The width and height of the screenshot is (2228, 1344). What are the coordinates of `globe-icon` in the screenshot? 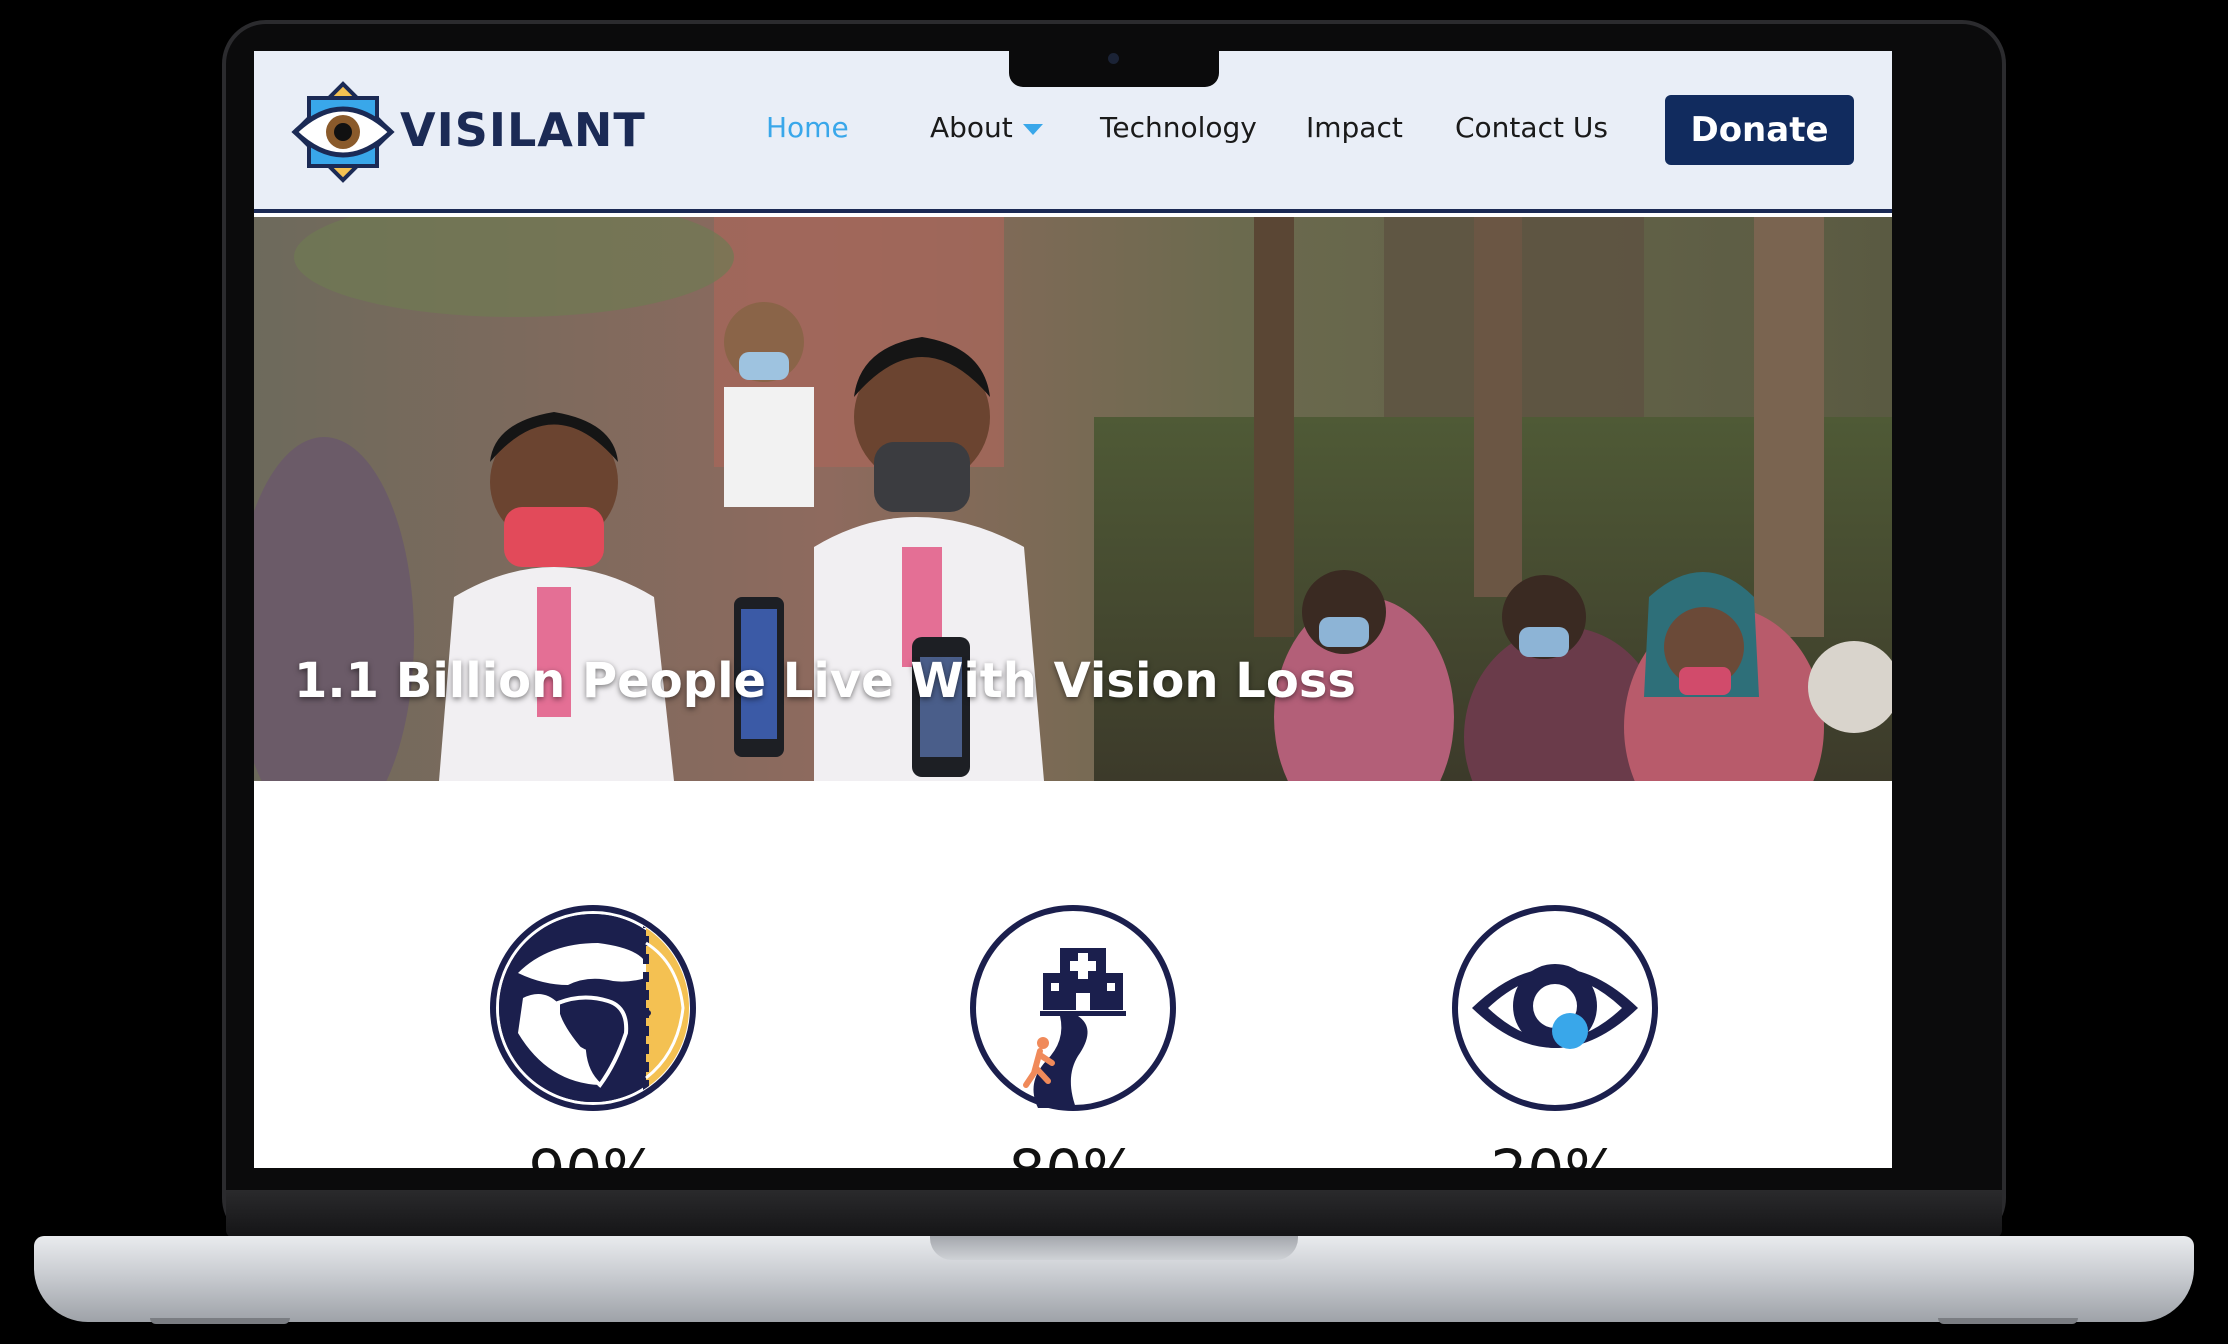 It's located at (593, 1008).